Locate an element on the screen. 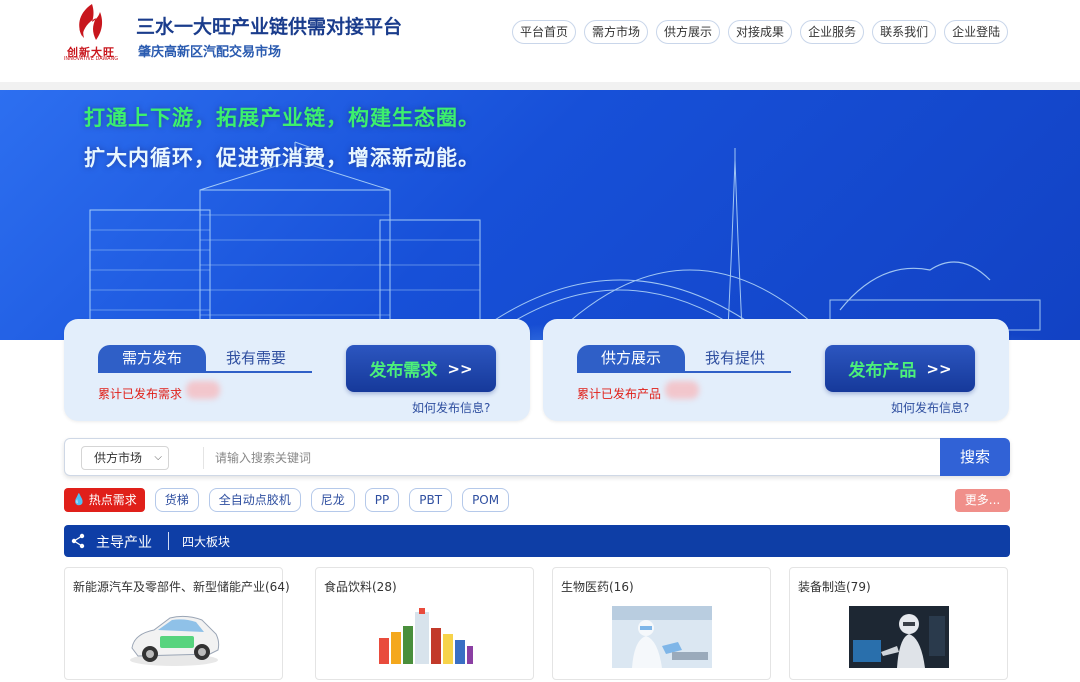 The height and width of the screenshot is (682, 1080). industry-divider is located at coordinates (168, 541).